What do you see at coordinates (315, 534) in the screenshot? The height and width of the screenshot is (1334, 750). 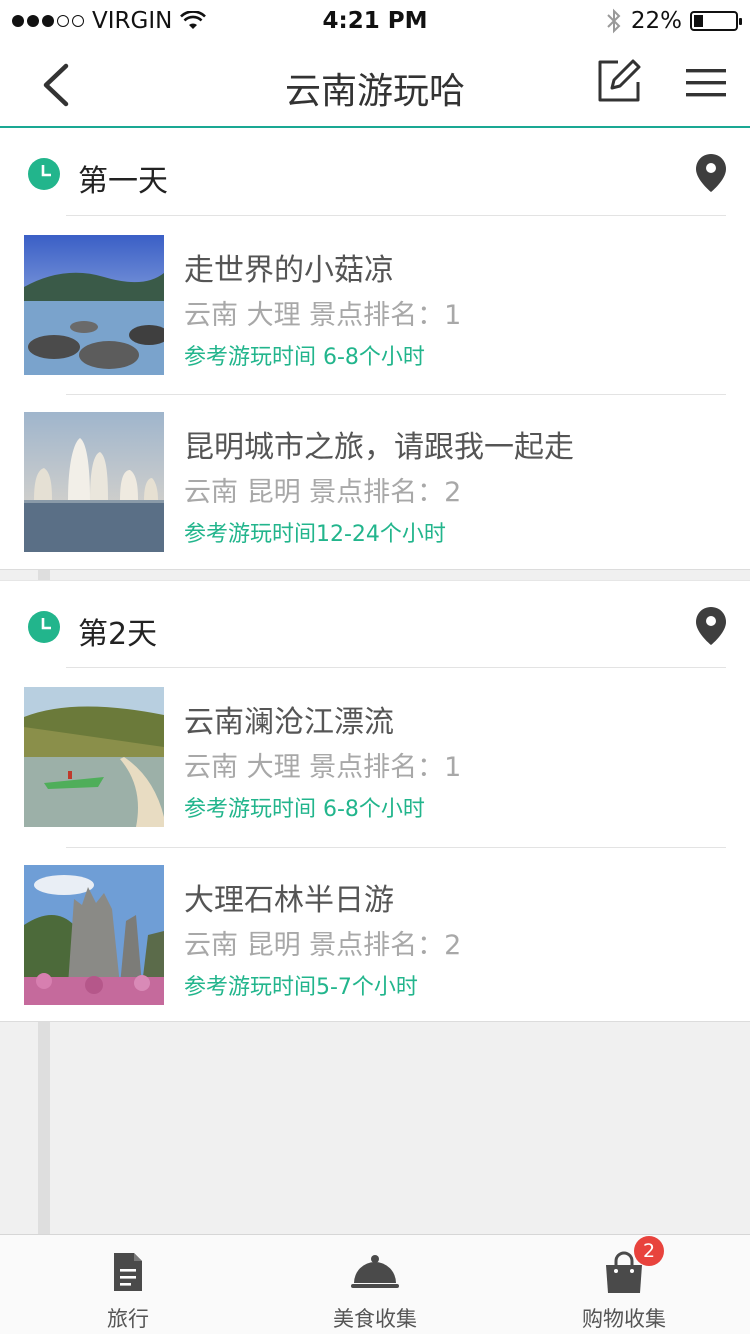 I see `item-duration: 参考游玩时间12-24个小时` at bounding box center [315, 534].